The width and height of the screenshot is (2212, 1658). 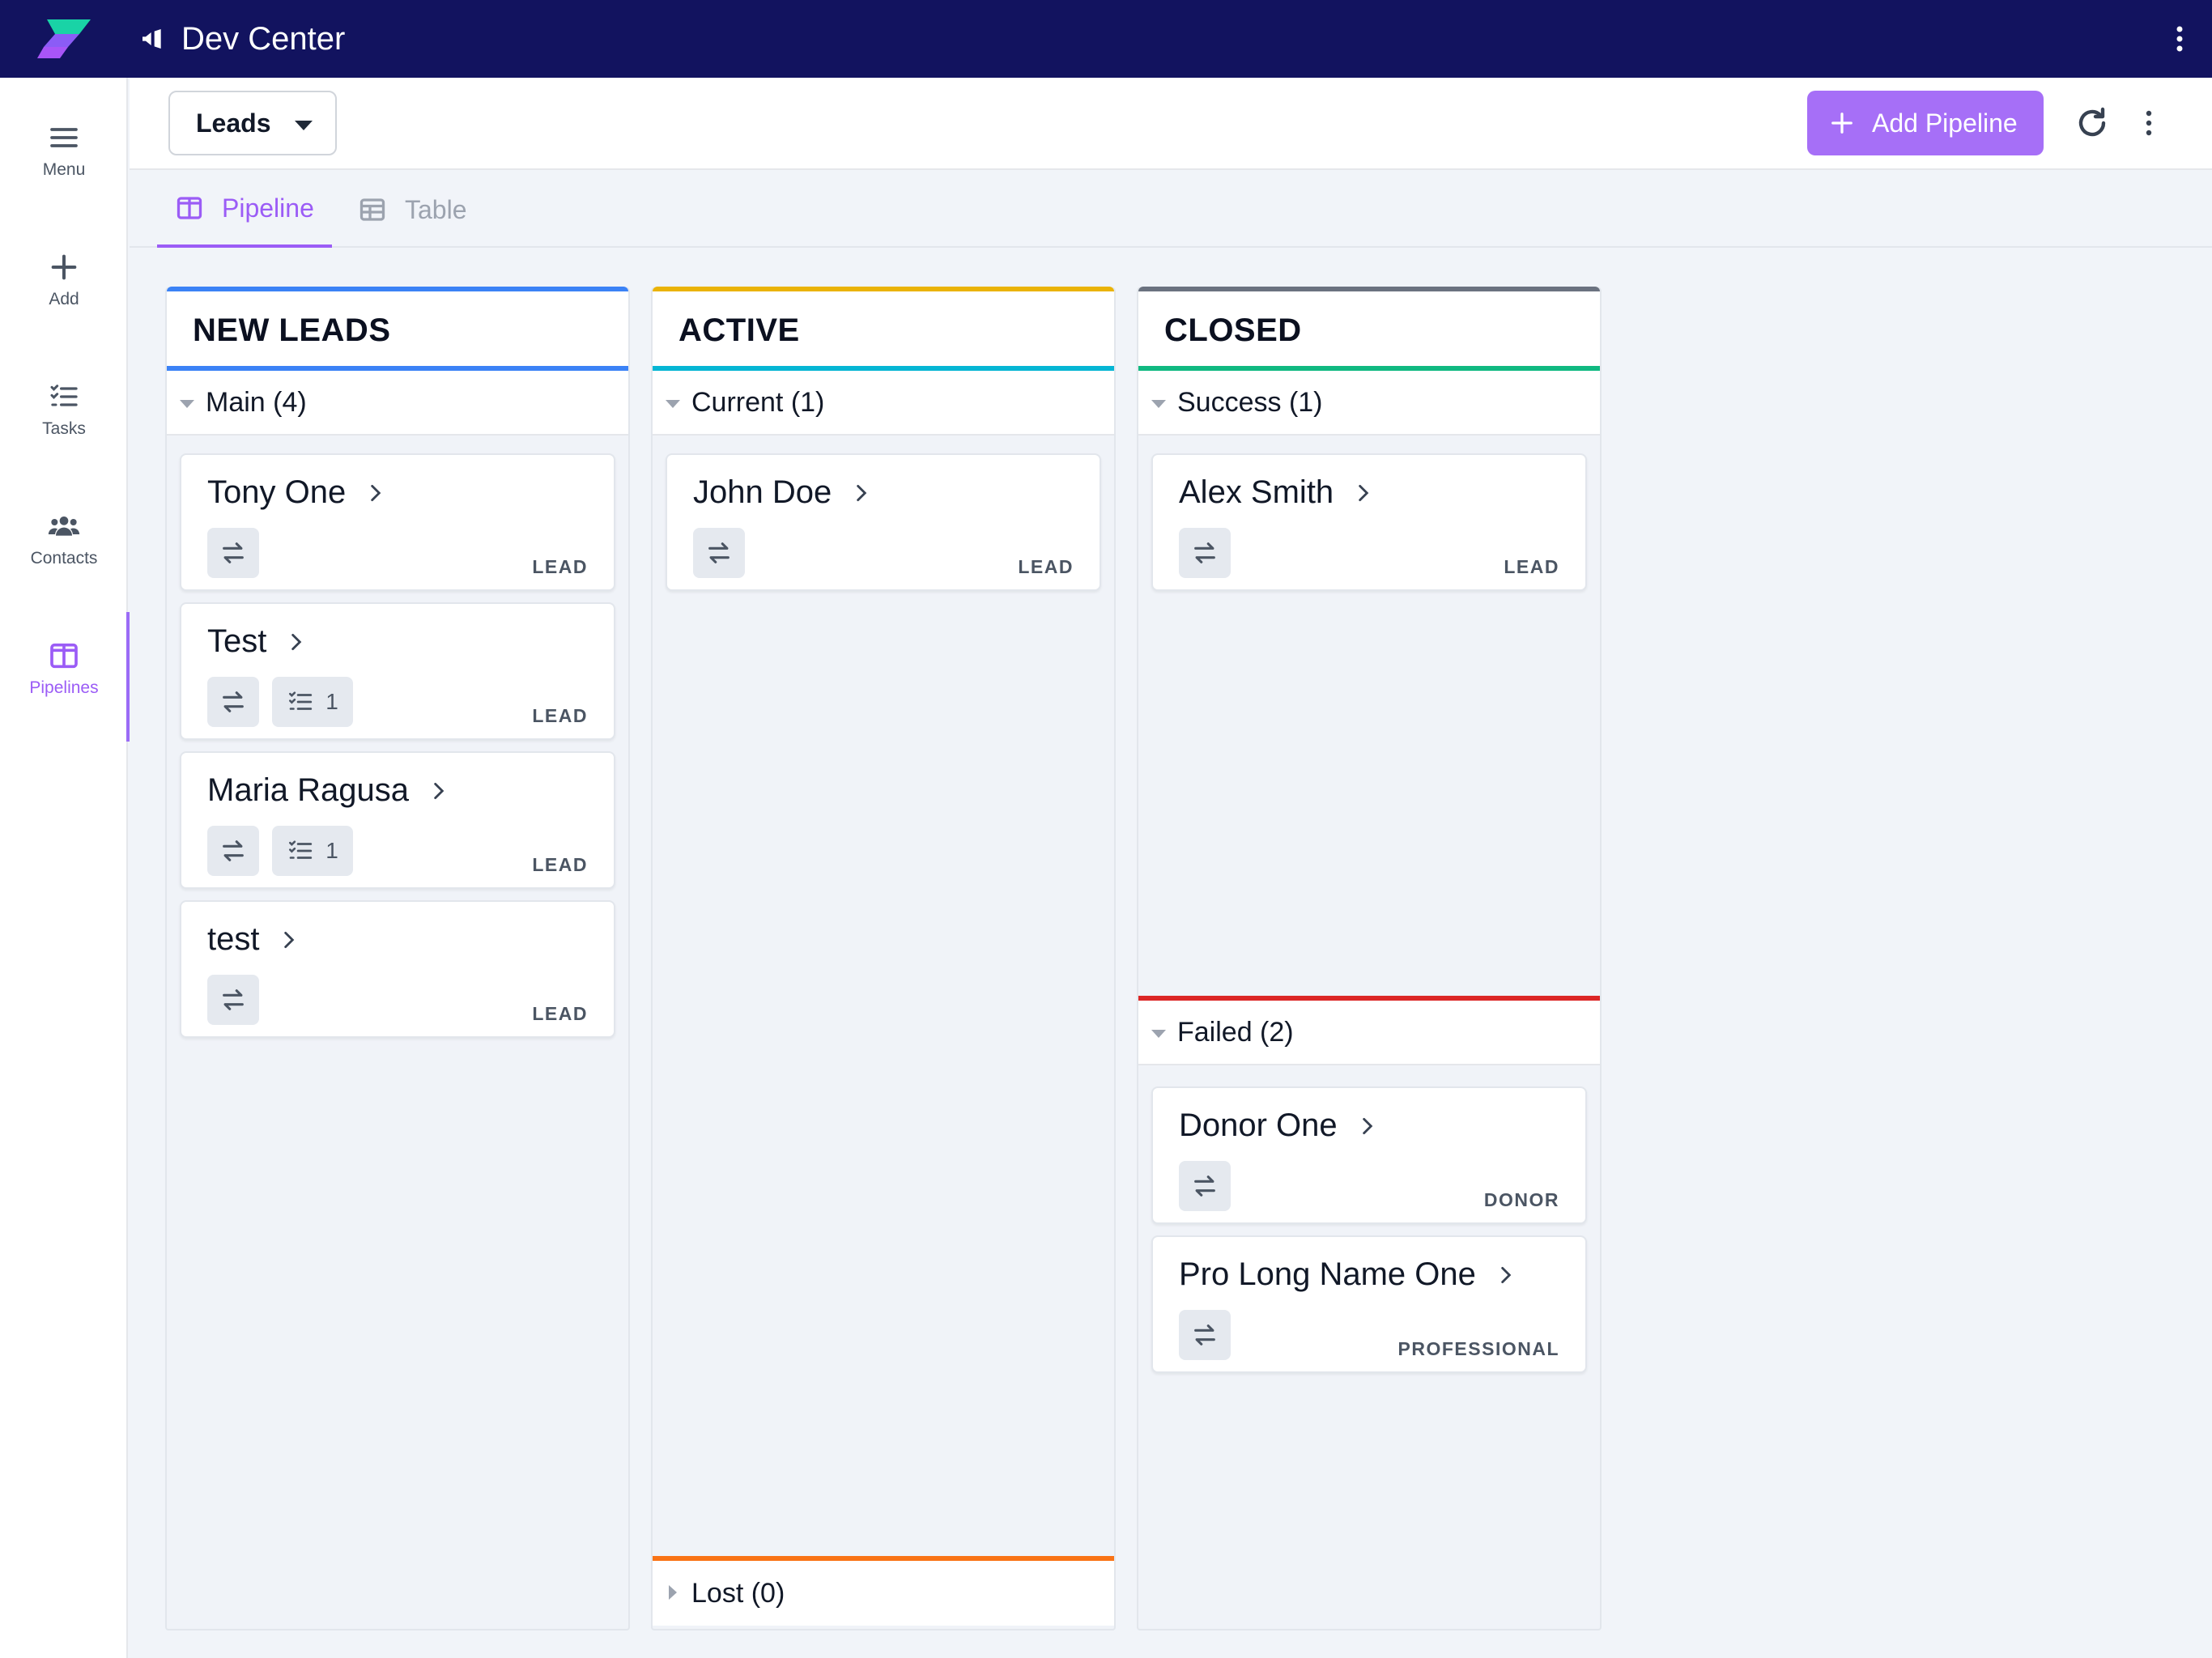 What do you see at coordinates (64, 299) in the screenshot?
I see `sidebar-item-label: Add` at bounding box center [64, 299].